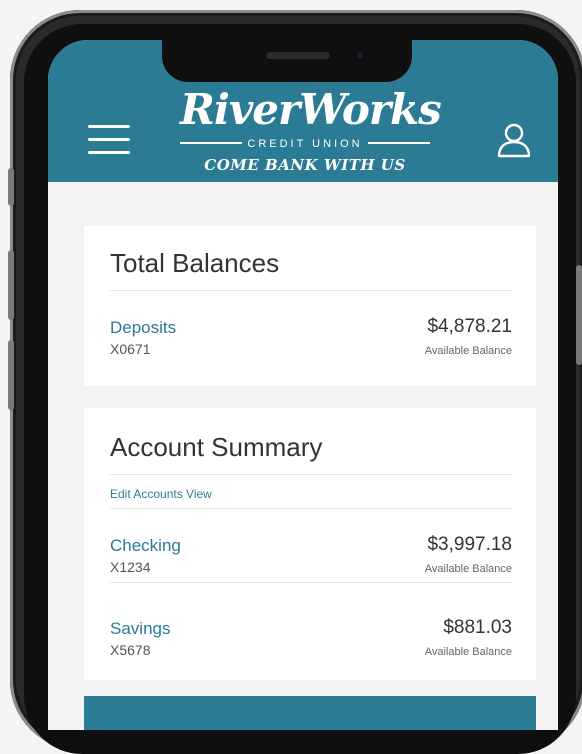  What do you see at coordinates (130, 567) in the screenshot?
I see `account-number: X1234` at bounding box center [130, 567].